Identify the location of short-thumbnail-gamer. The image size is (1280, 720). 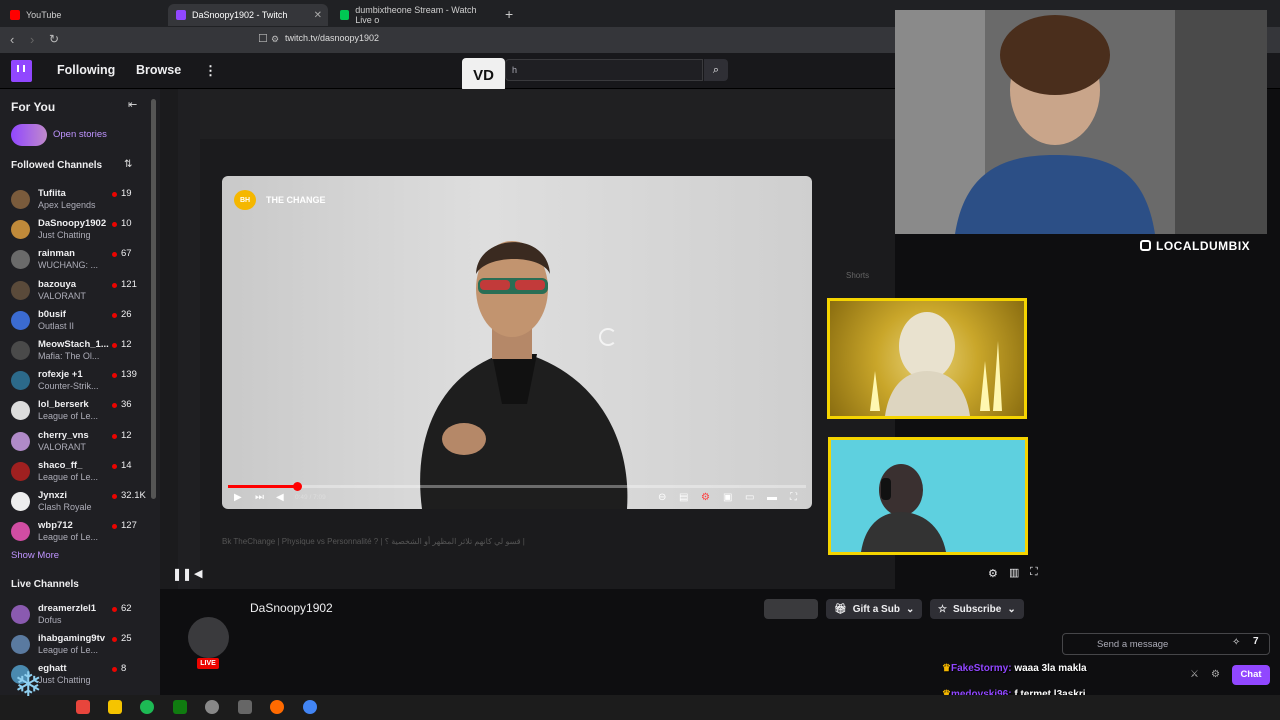
(928, 496).